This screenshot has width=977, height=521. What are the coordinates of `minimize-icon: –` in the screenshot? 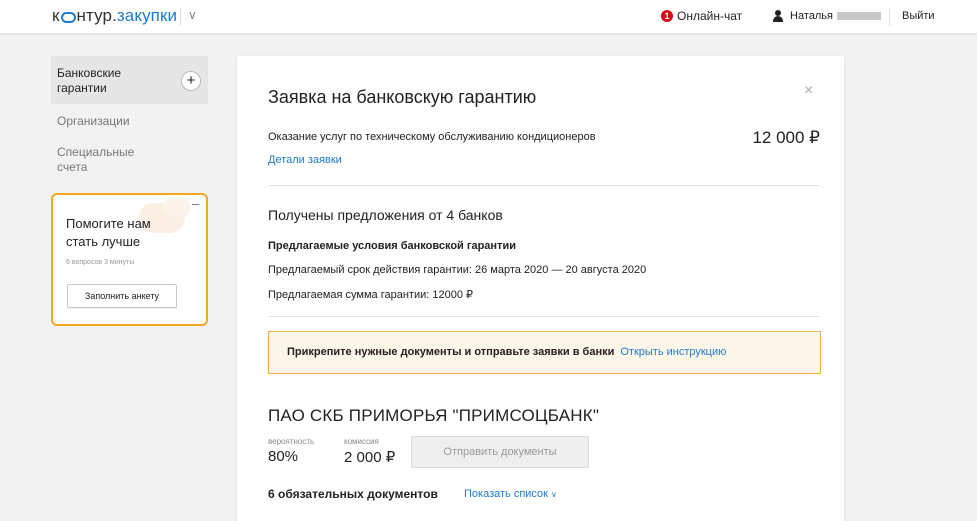 It's located at (195, 203).